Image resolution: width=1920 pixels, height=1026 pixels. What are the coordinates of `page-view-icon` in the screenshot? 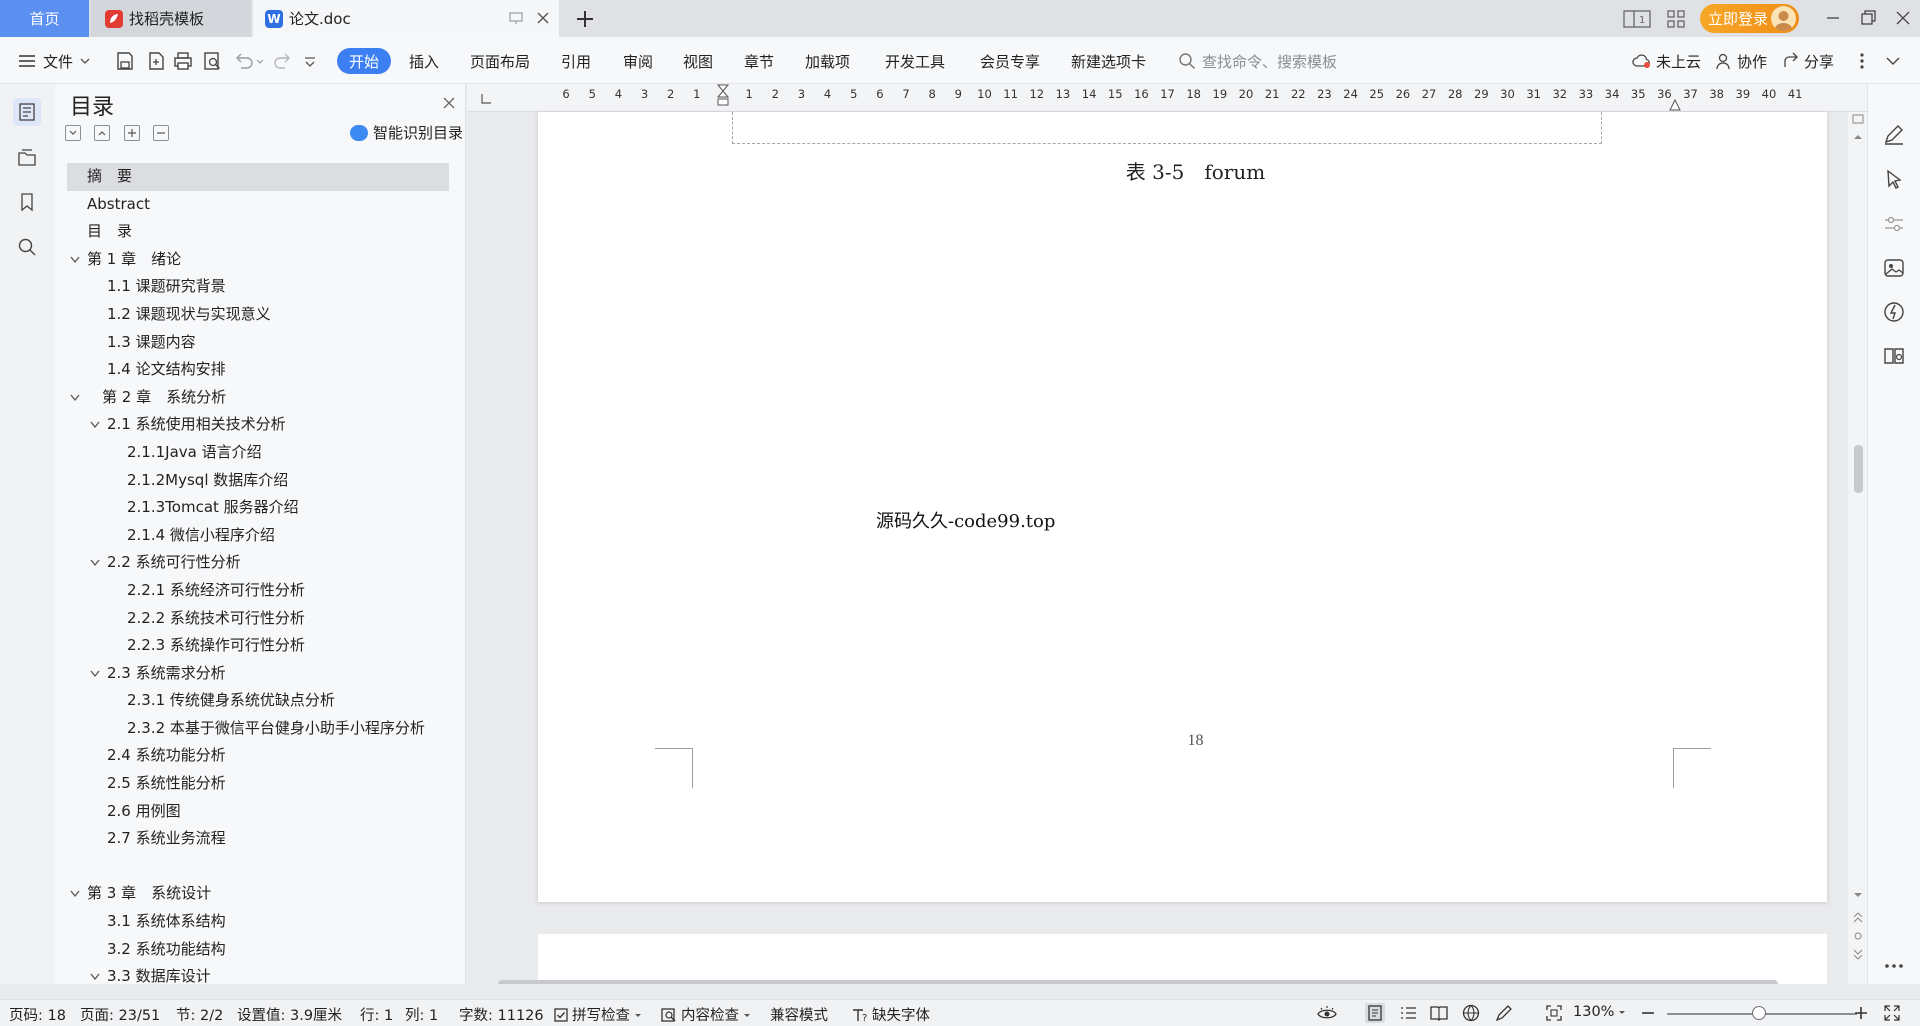 It's located at (1375, 1013).